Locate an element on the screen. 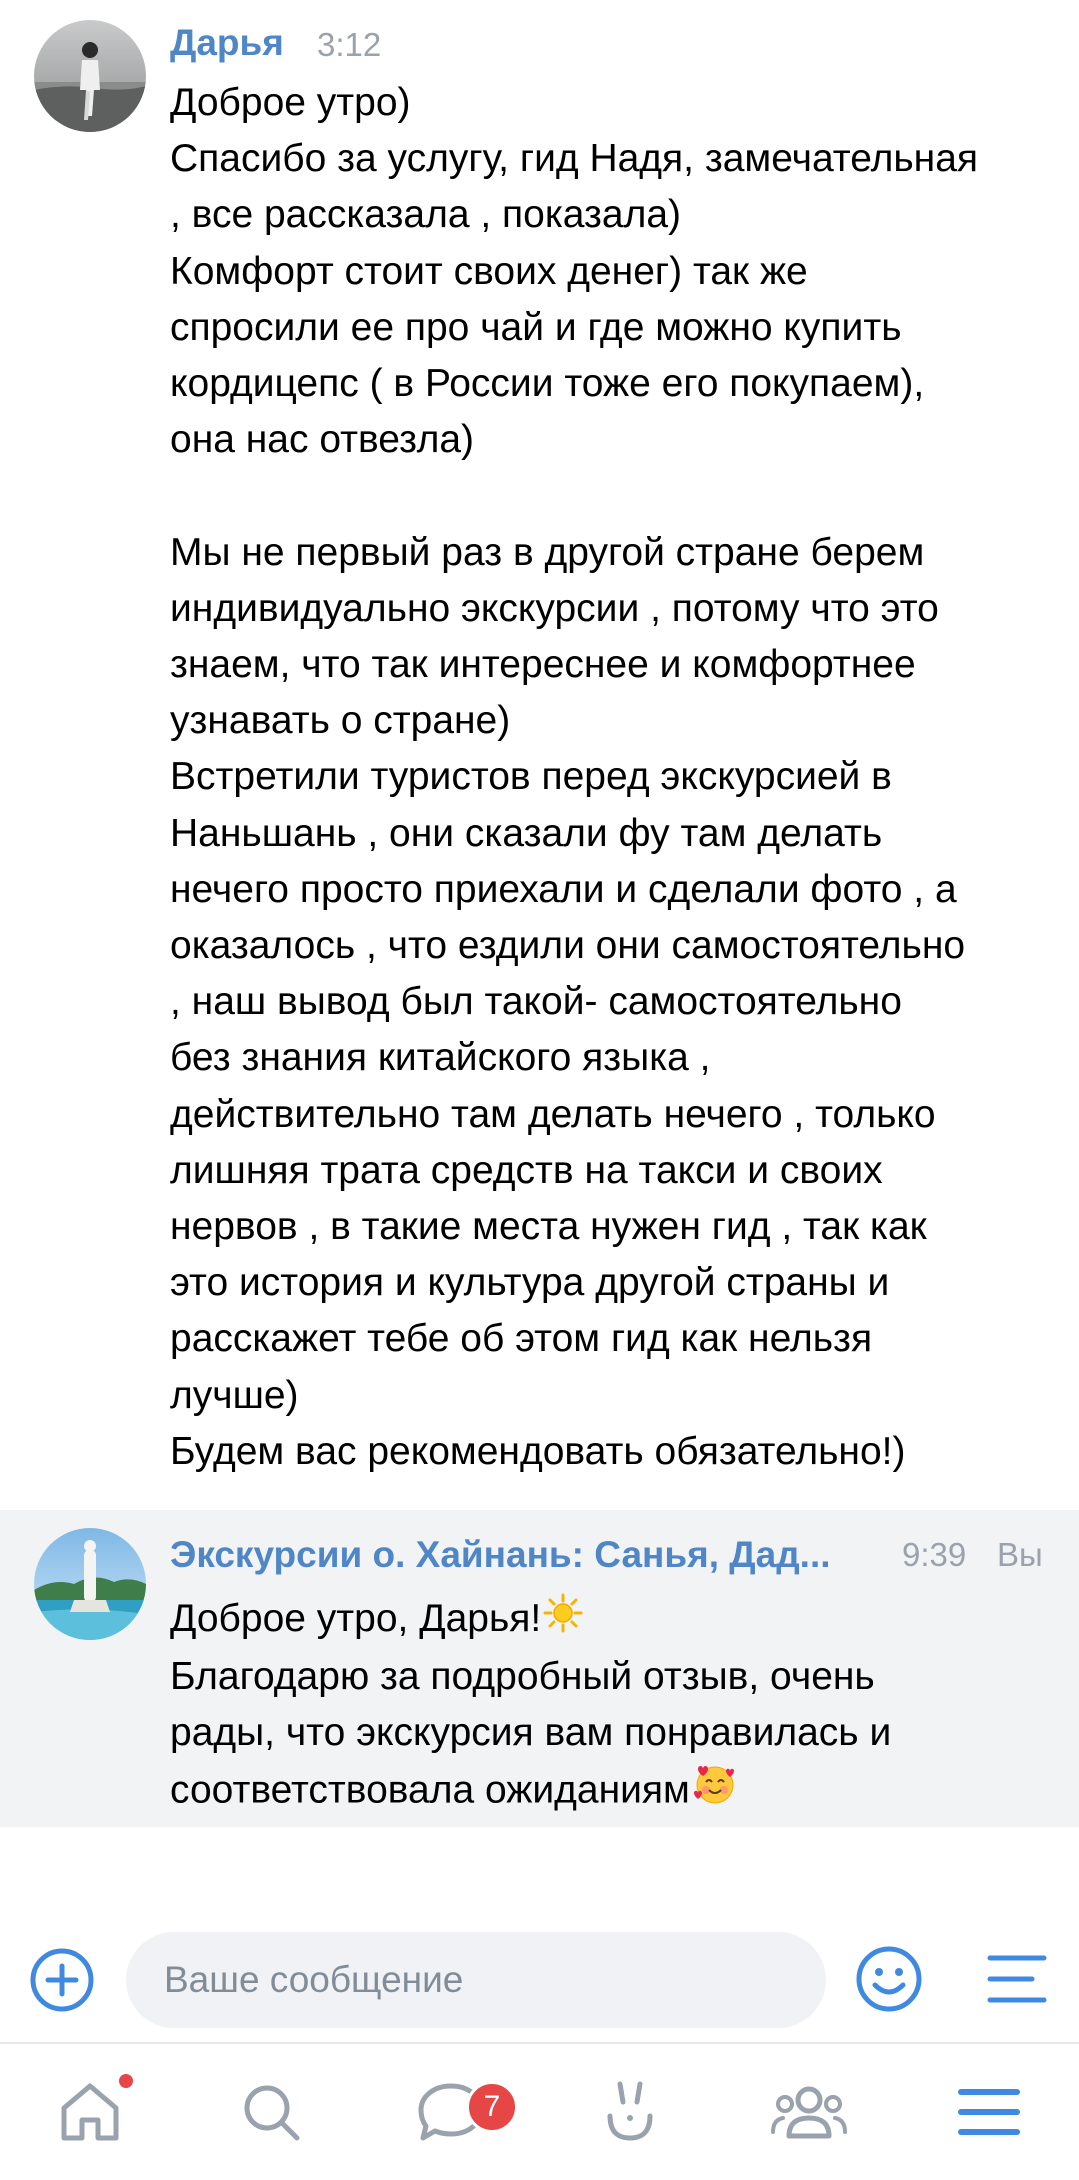 Image resolution: width=1079 pixels, height=2180 pixels. notification-dot is located at coordinates (126, 2081).